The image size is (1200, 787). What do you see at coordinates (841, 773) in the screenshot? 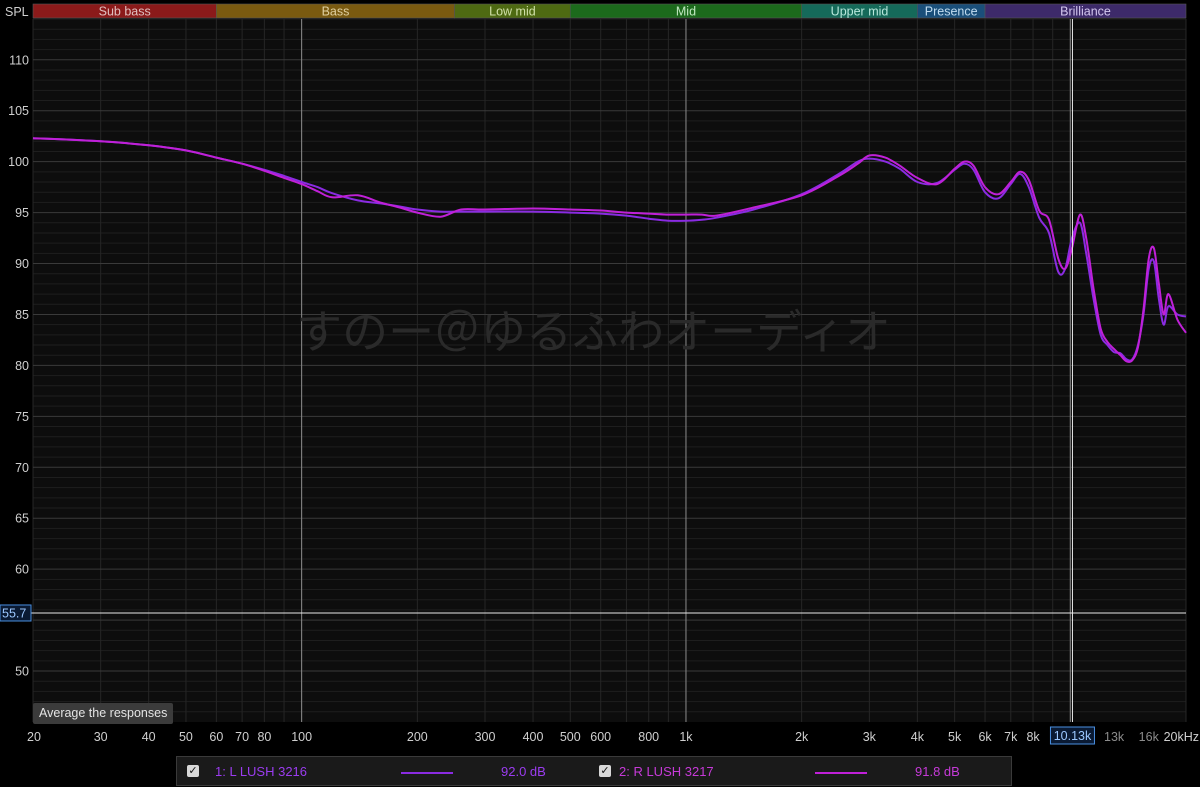
I see `right-series-swatch` at bounding box center [841, 773].